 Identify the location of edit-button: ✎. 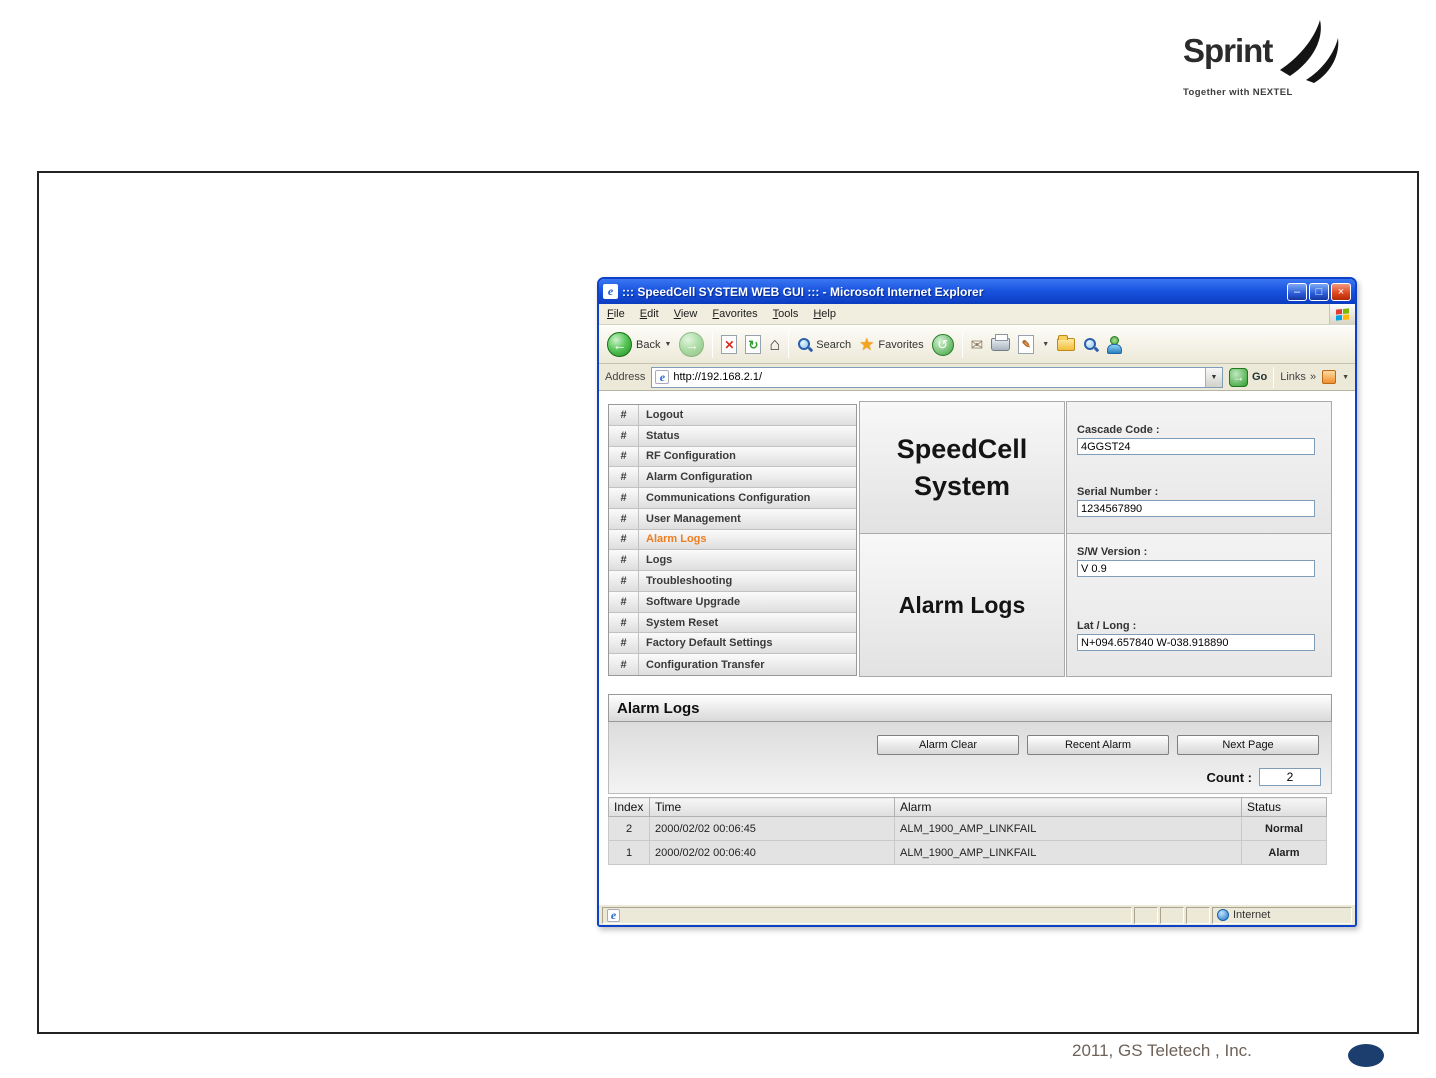
(1026, 344).